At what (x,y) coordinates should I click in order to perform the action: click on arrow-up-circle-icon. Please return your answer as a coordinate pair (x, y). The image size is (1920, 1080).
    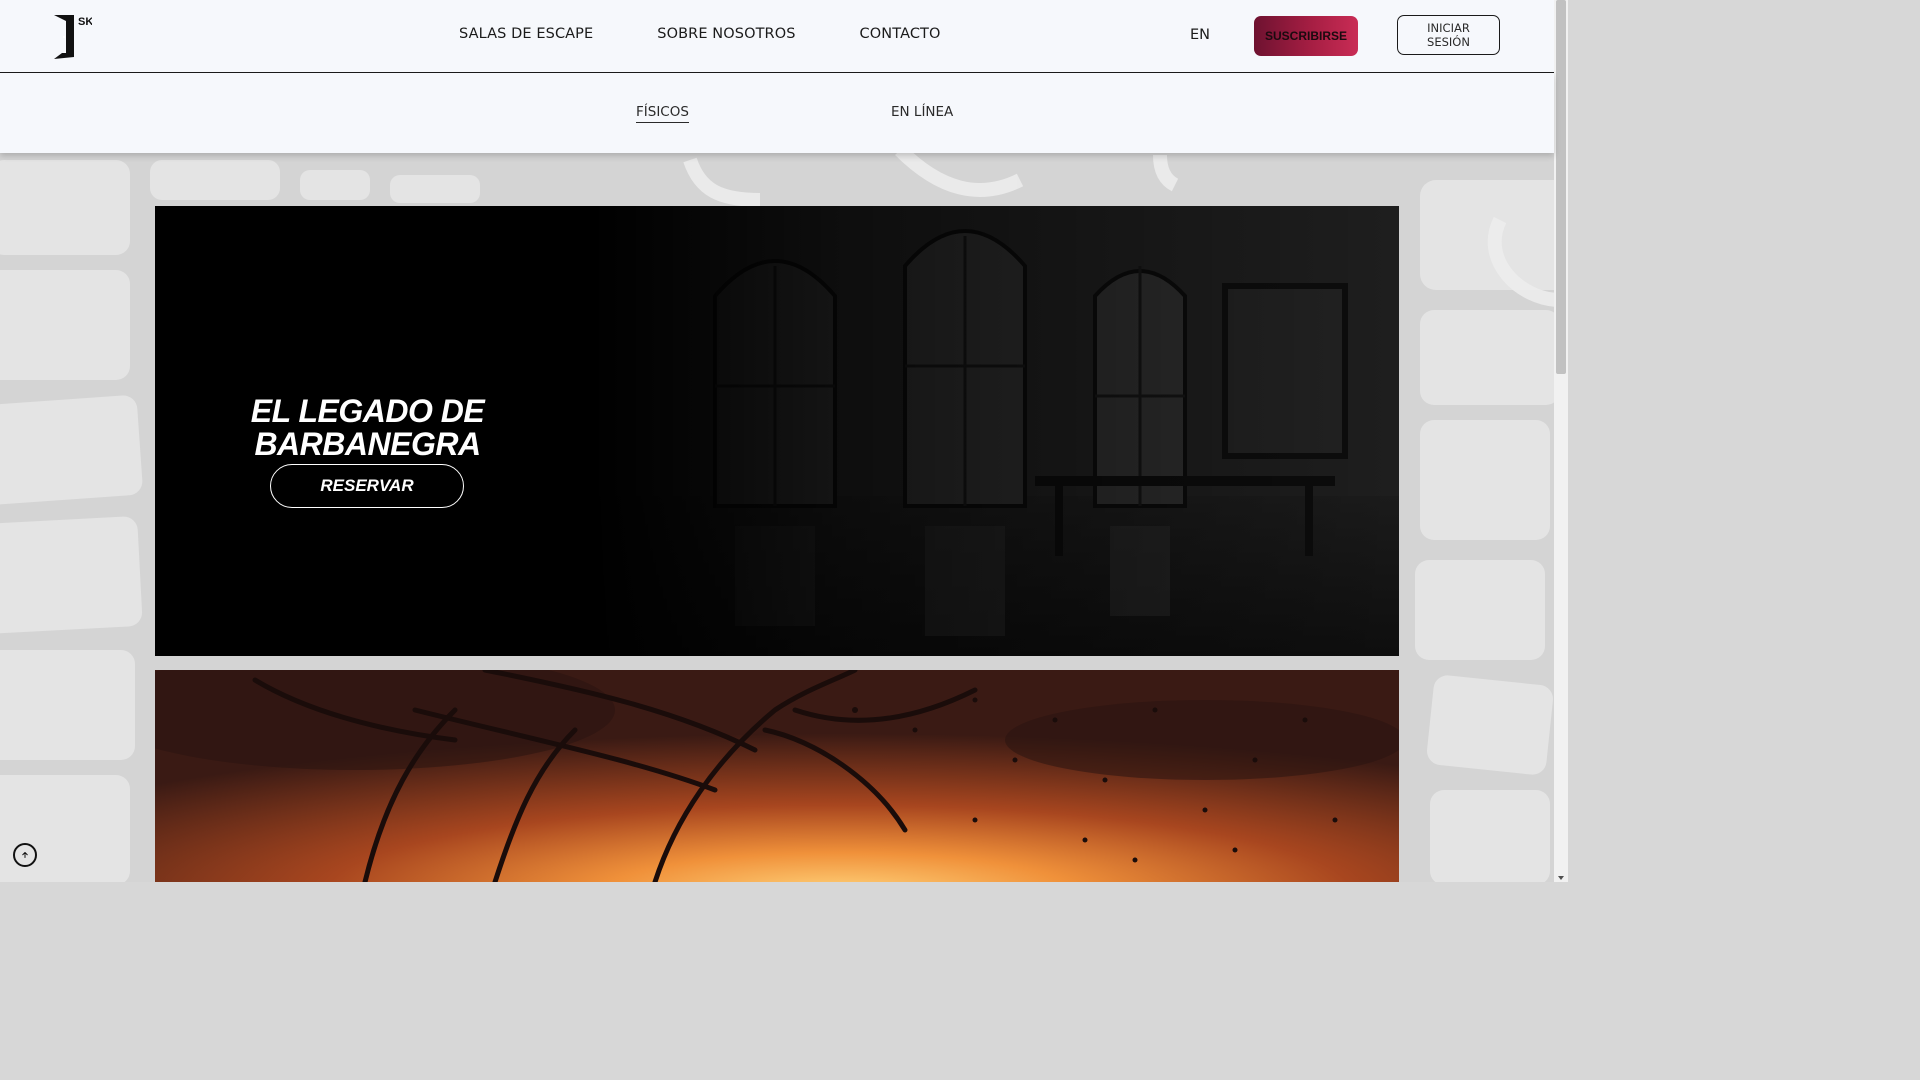
    Looking at the image, I should click on (25, 855).